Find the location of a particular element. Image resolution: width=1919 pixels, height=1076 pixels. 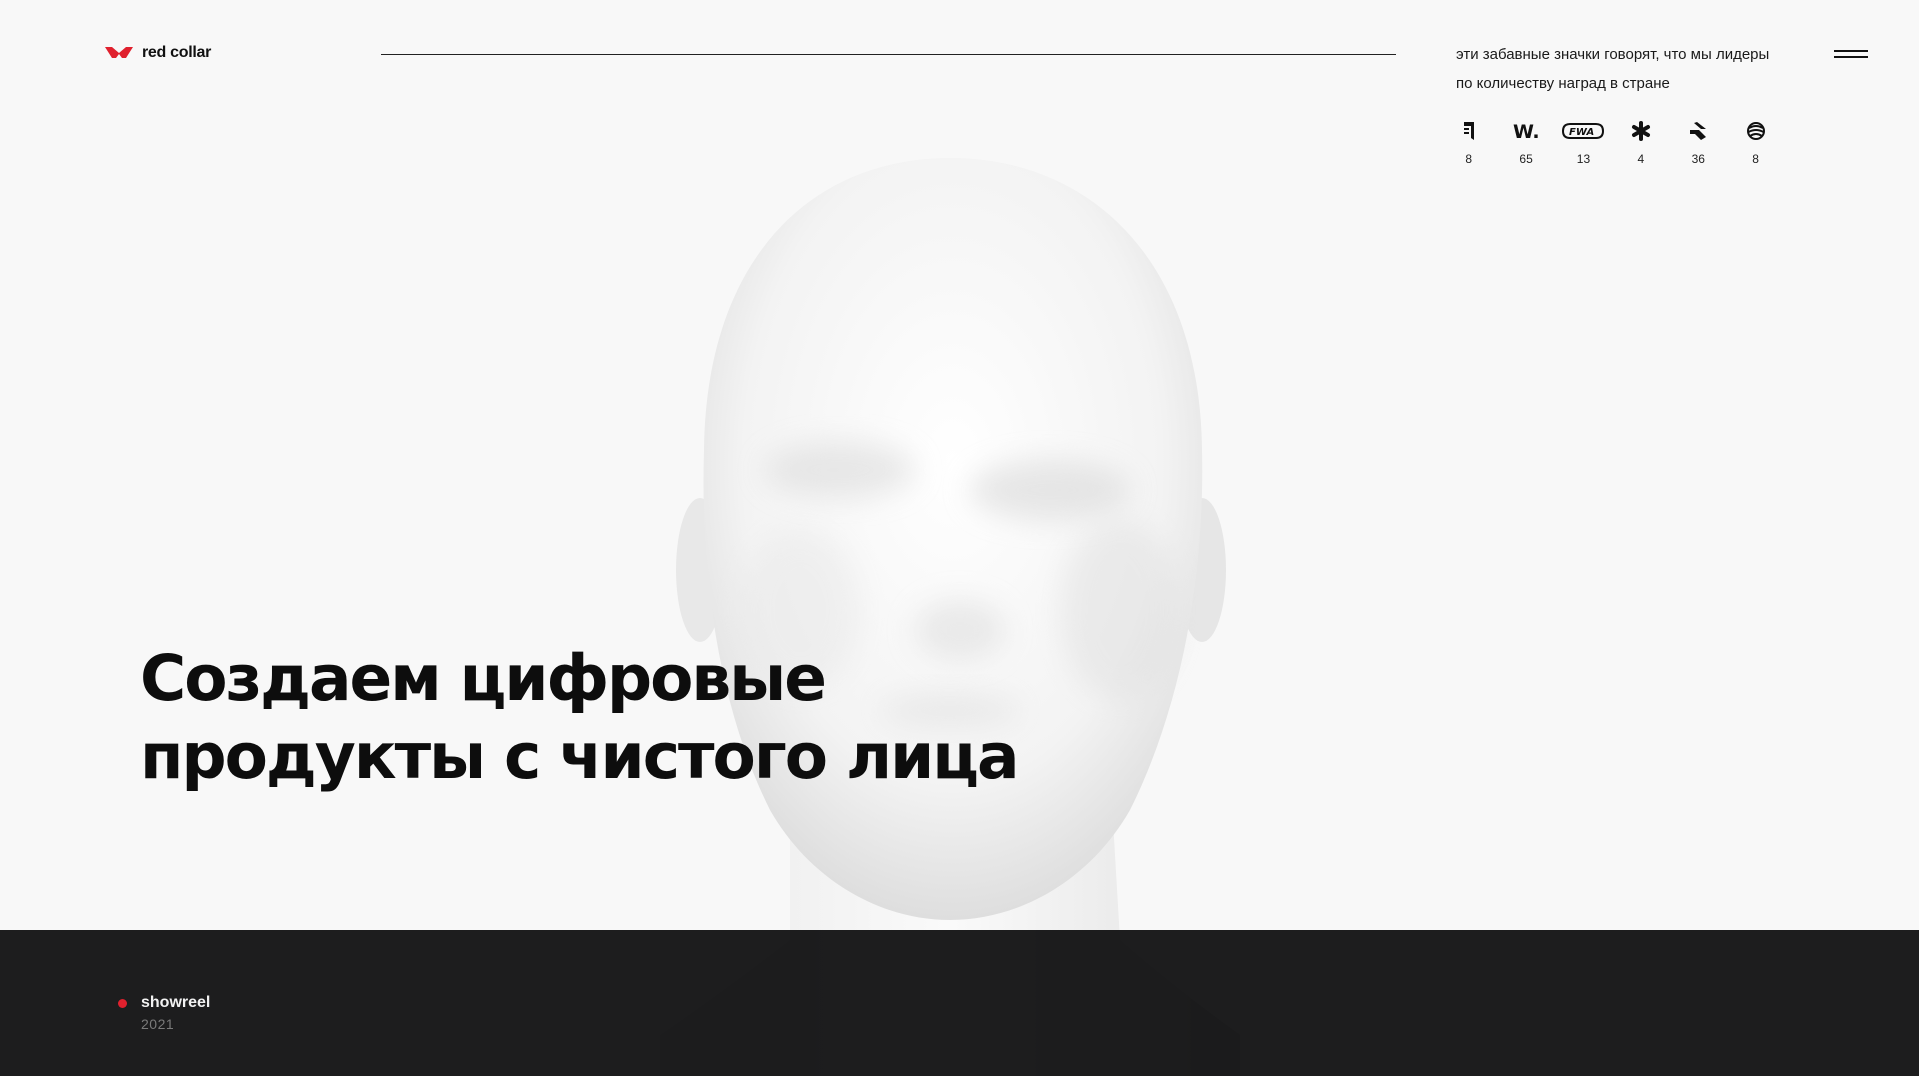

award-item: FWA 13 is located at coordinates (1583, 141).